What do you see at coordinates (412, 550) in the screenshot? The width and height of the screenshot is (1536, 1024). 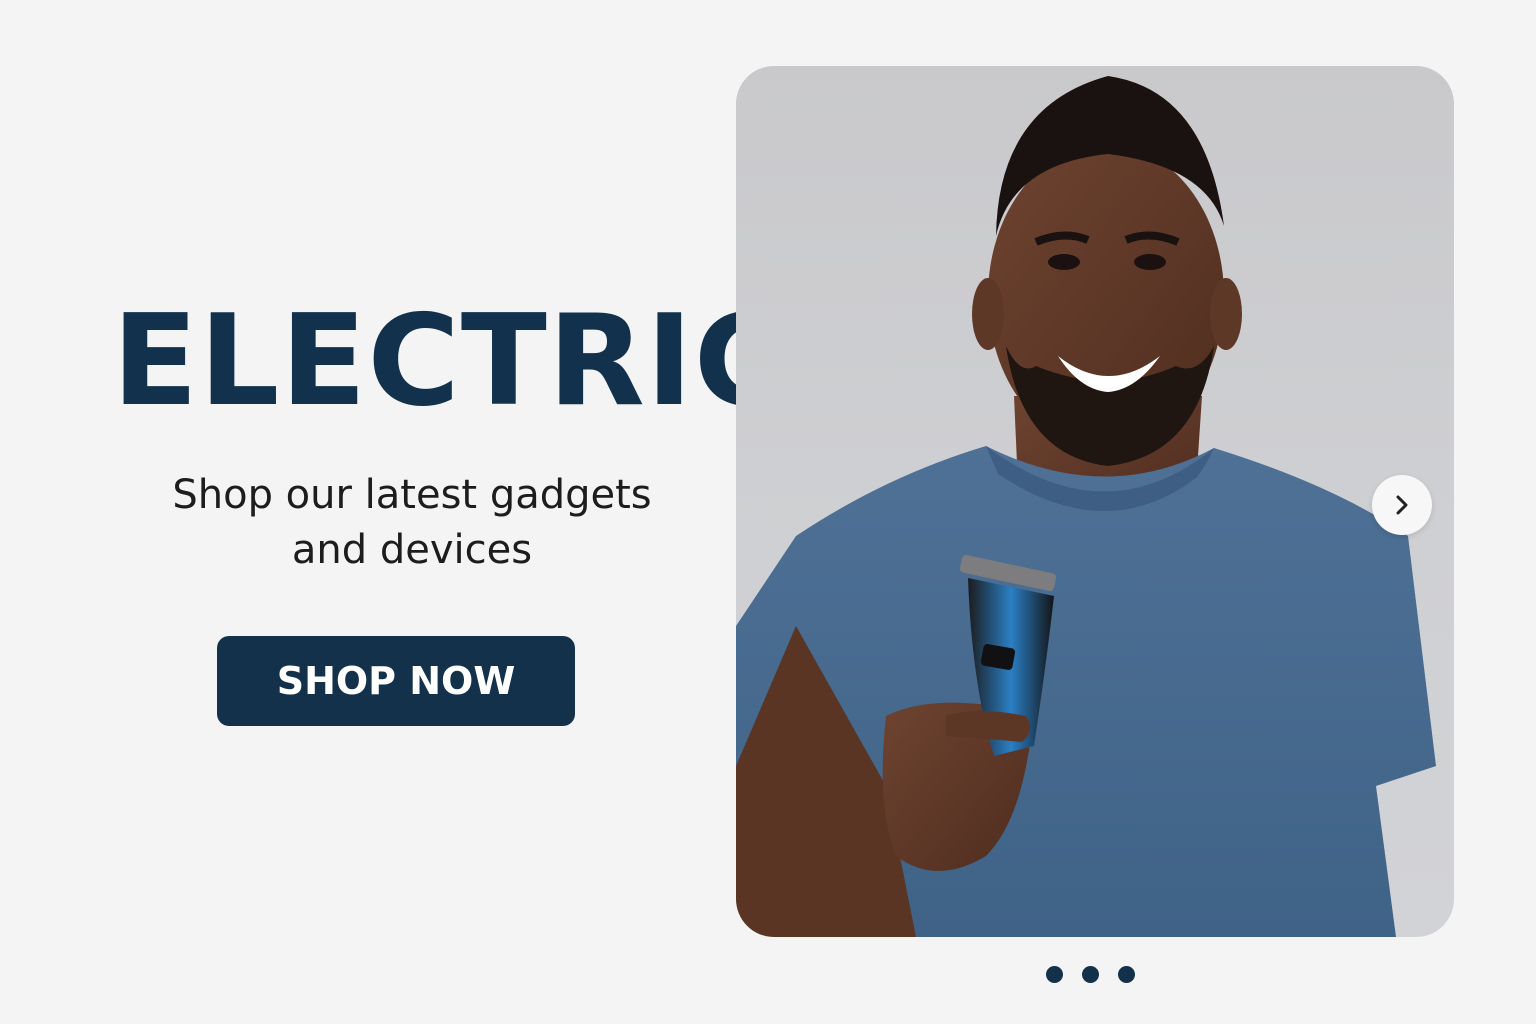 I see `hero-subtitle-line-2: and devices` at bounding box center [412, 550].